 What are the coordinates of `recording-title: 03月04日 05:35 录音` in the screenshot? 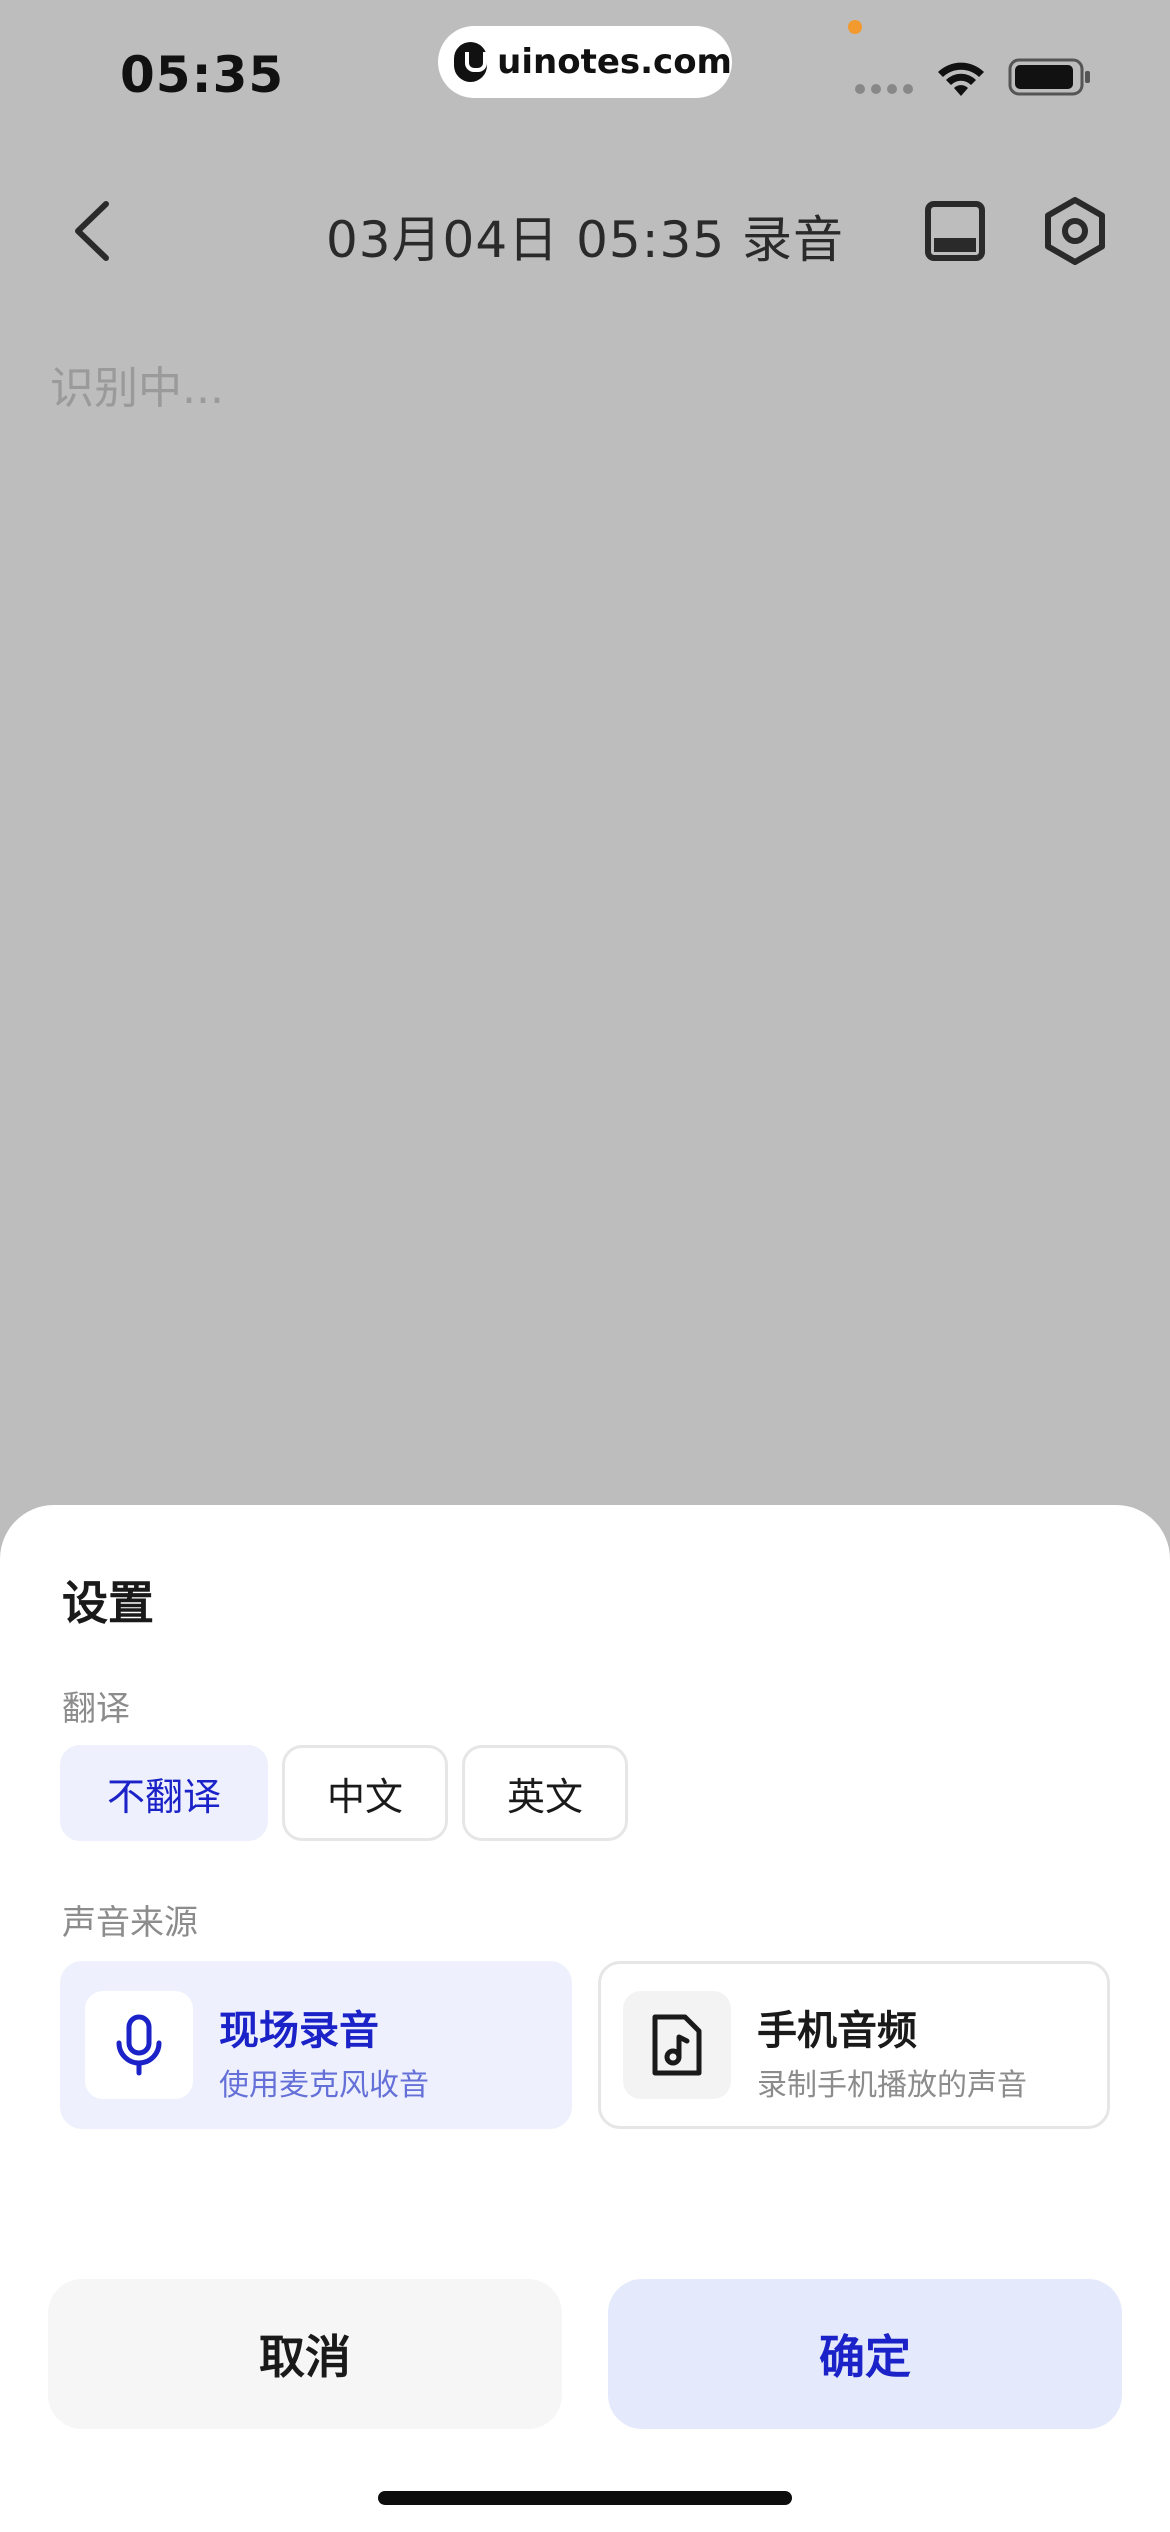 It's located at (585, 240).